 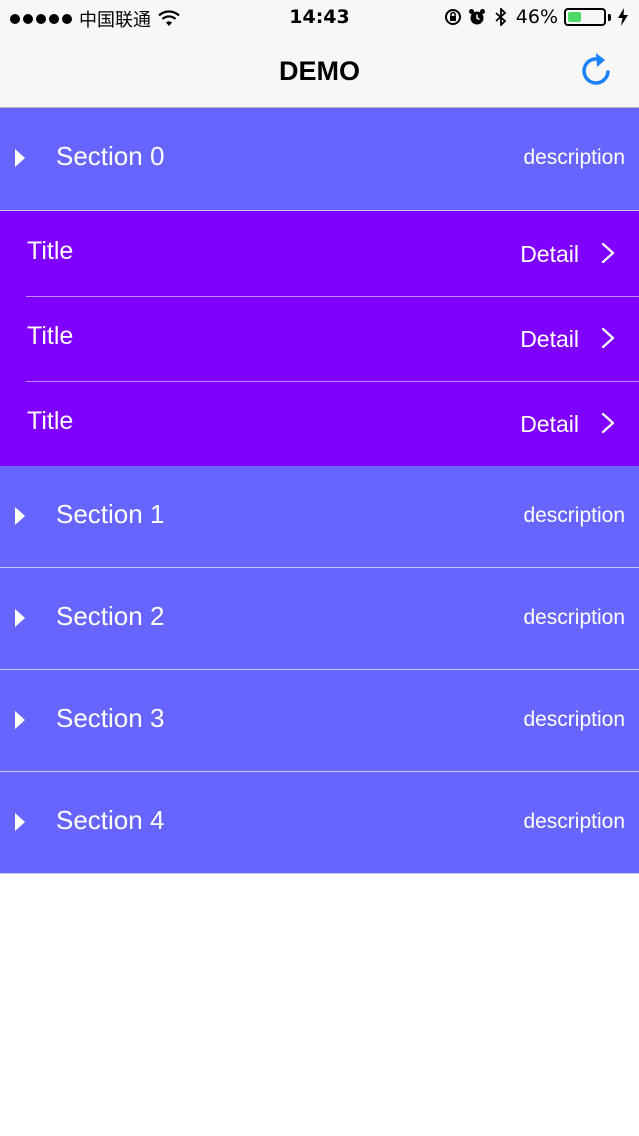 What do you see at coordinates (319, 517) in the screenshot?
I see `section-header-1: Section 1 description` at bounding box center [319, 517].